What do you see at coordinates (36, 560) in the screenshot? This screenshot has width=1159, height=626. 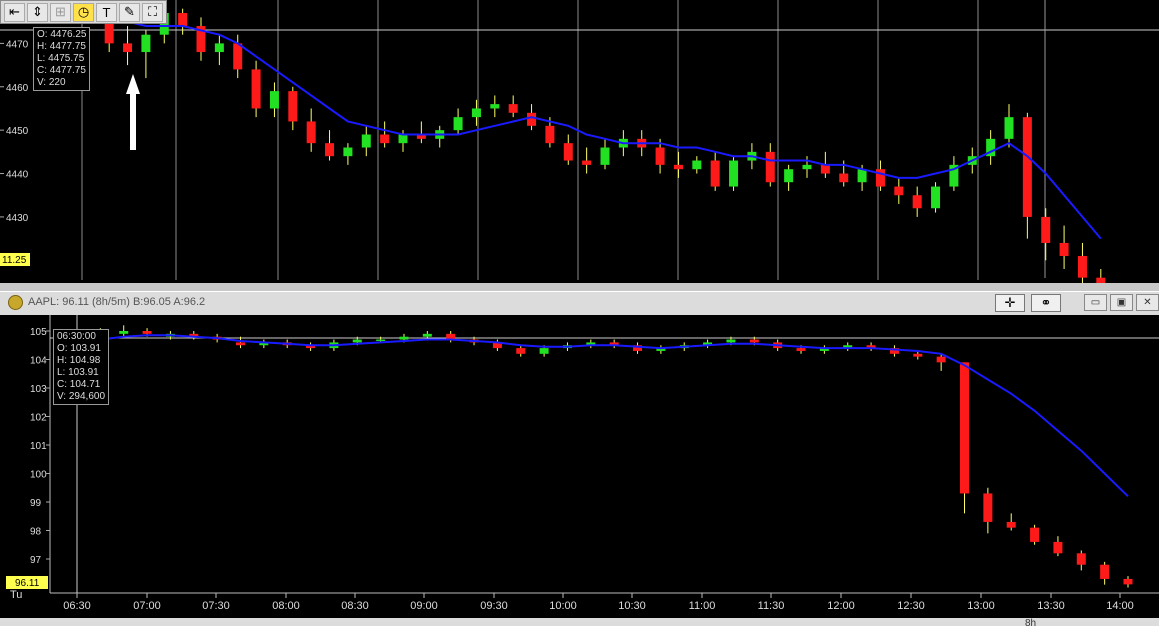 I see `y-tick-label-8: 97` at bounding box center [36, 560].